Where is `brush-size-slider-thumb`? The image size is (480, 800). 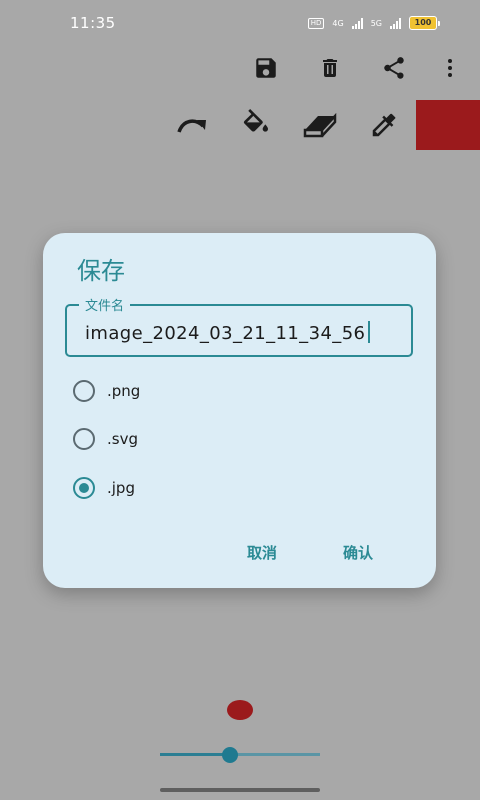
brush-size-slider-thumb is located at coordinates (230, 755).